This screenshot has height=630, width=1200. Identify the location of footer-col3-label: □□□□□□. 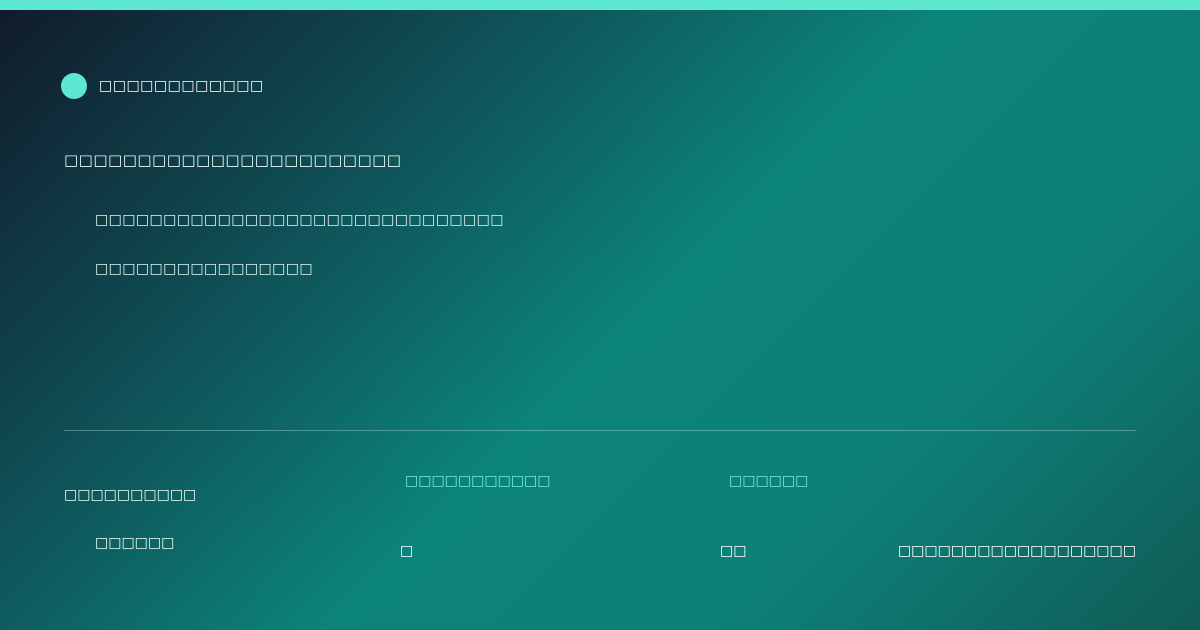
(769, 481).